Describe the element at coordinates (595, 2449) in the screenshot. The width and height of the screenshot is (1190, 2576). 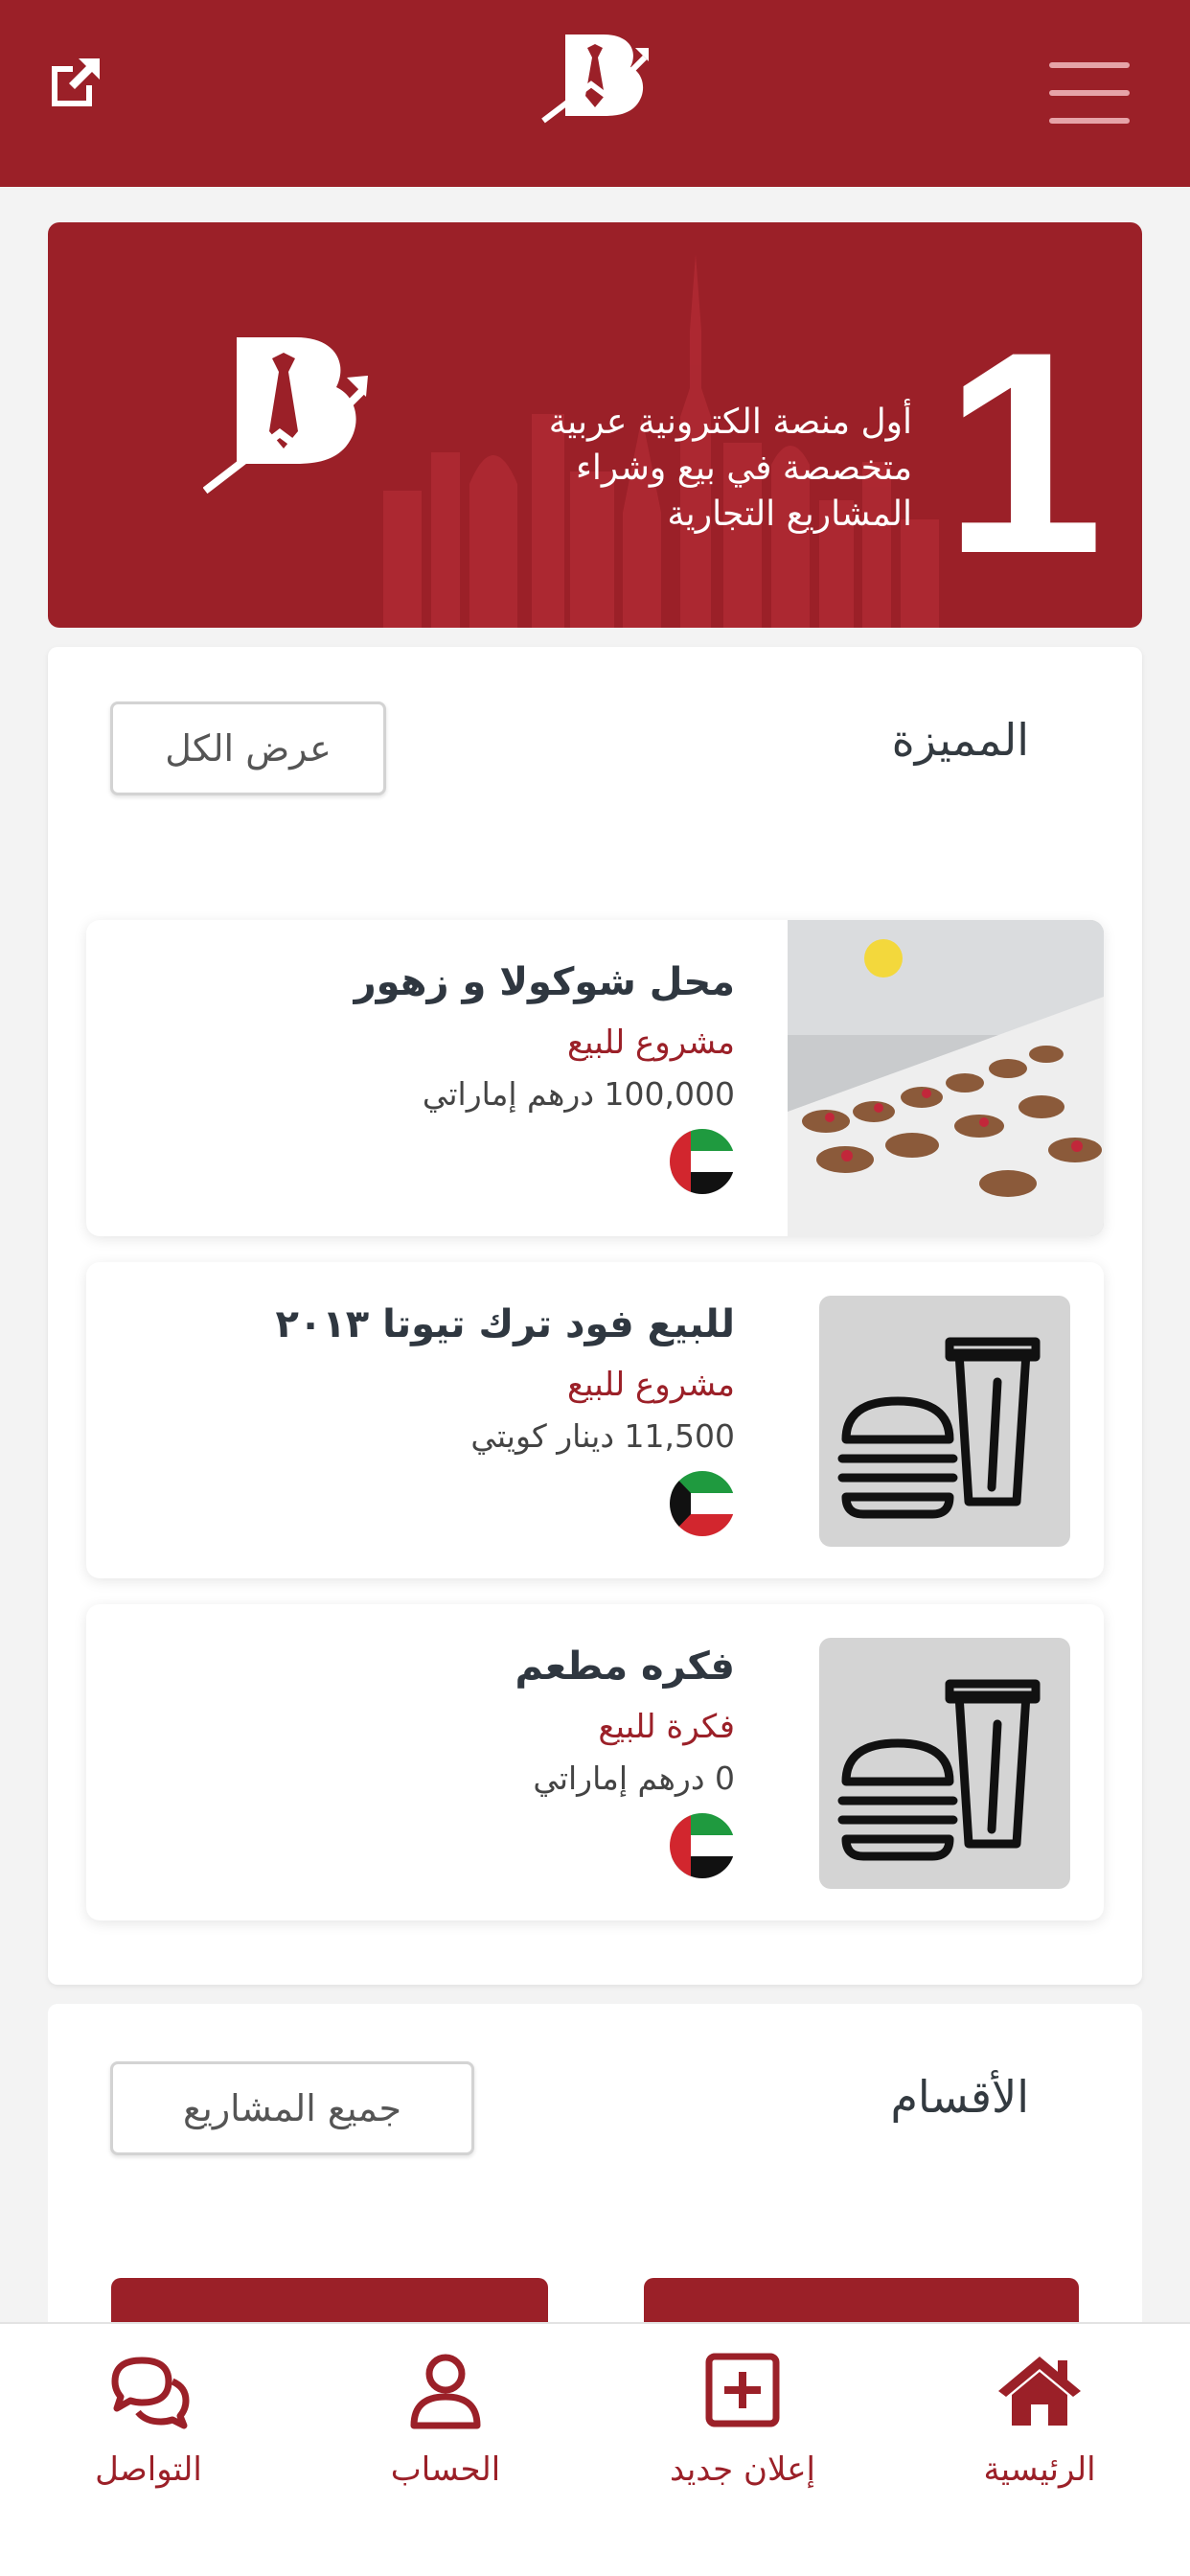
I see `bottom-navigation: التواصل الحساب إعلان جديد الرئيسية` at that location.